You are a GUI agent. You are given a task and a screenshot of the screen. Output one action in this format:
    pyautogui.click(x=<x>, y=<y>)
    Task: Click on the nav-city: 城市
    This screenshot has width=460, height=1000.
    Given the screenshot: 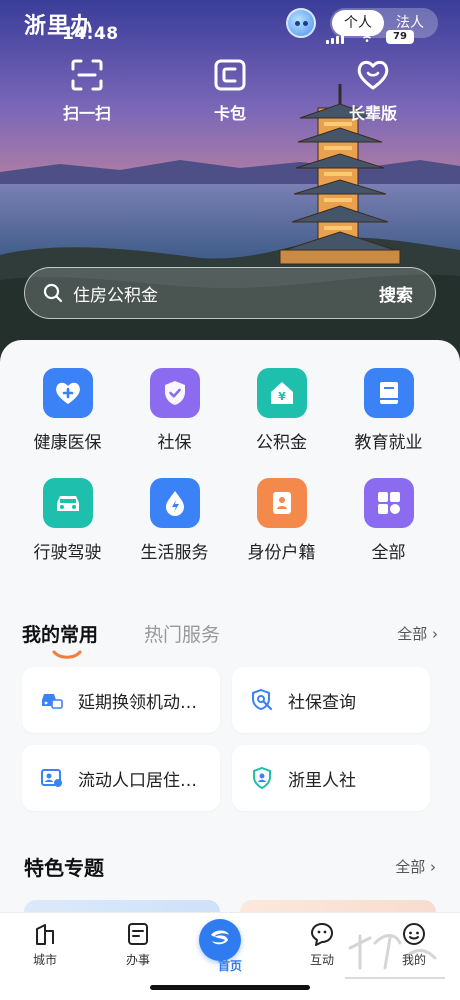 What is the action you would take?
    pyautogui.click(x=45, y=944)
    